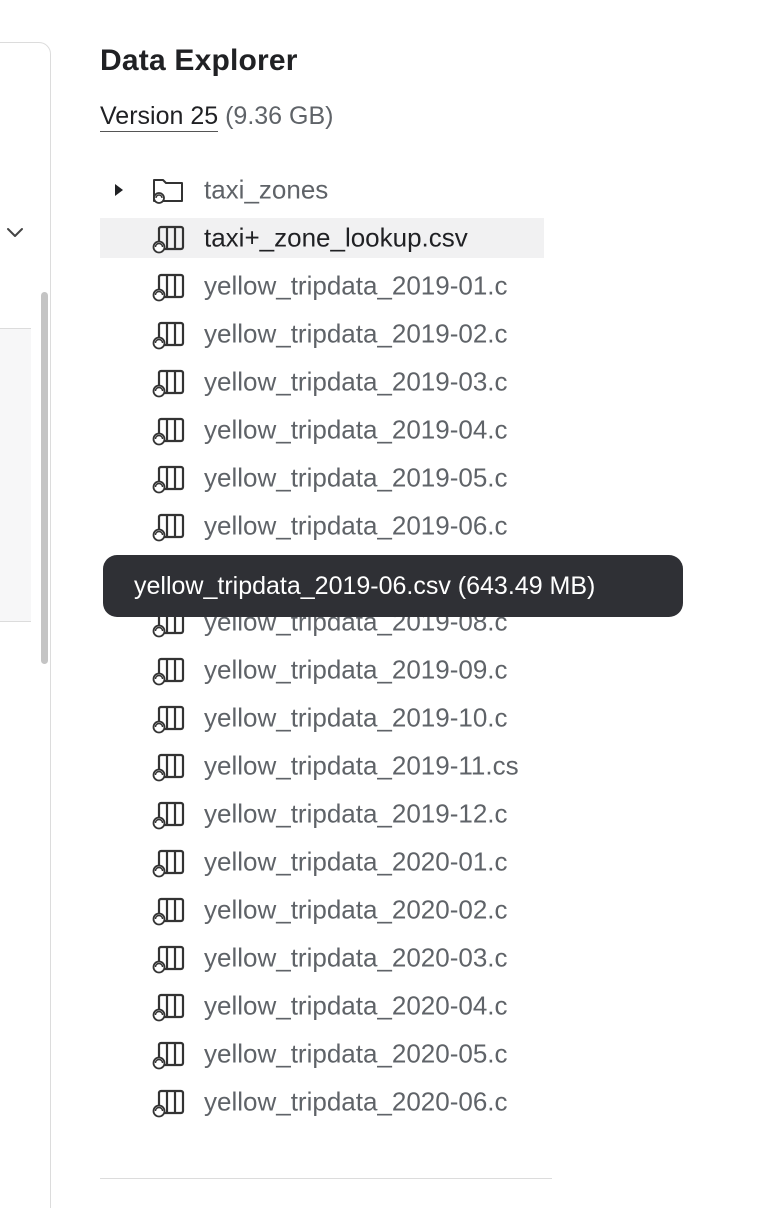 This screenshot has width=760, height=1208. I want to click on tree-file-row: yellow_tripdata_2020-05.c, so click(322, 1054).